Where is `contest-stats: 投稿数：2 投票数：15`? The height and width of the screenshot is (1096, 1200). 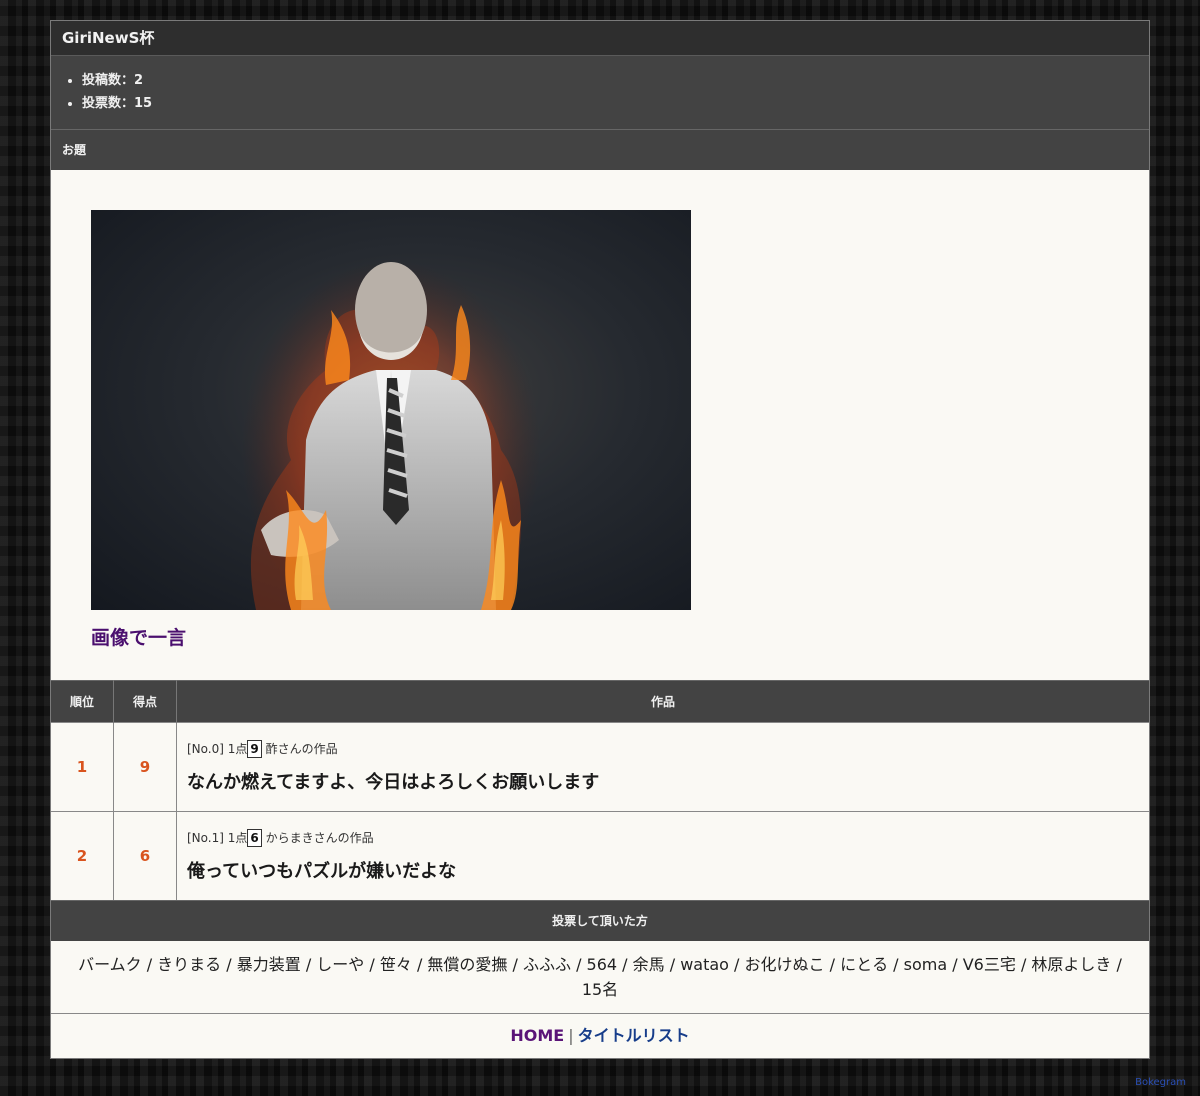
contest-stats: 投稿数：2 投票数：15 is located at coordinates (600, 93).